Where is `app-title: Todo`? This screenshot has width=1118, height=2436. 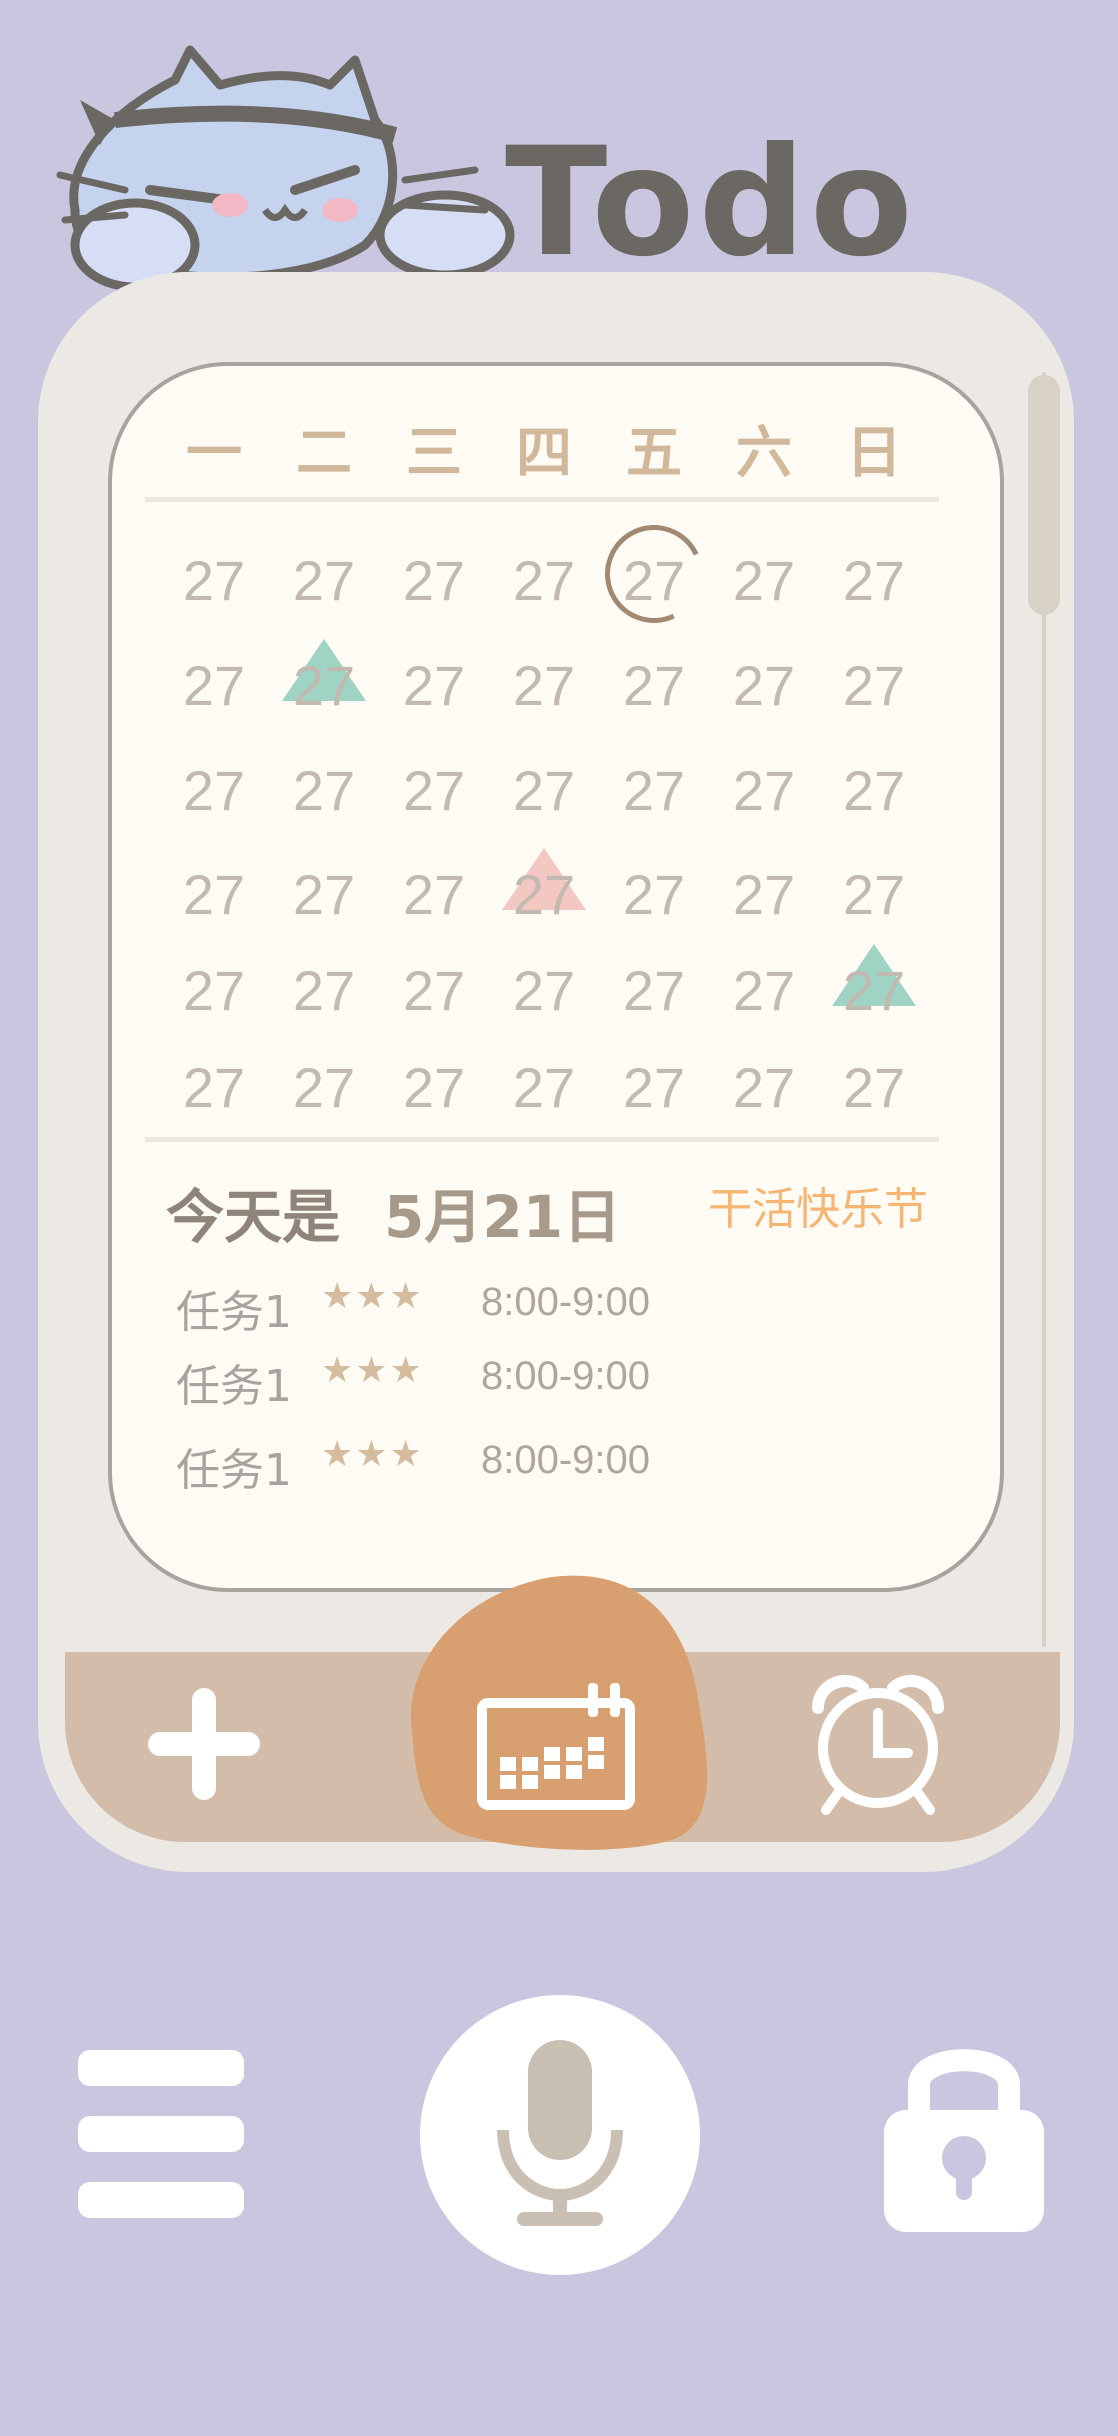
app-title: Todo is located at coordinates (711, 203).